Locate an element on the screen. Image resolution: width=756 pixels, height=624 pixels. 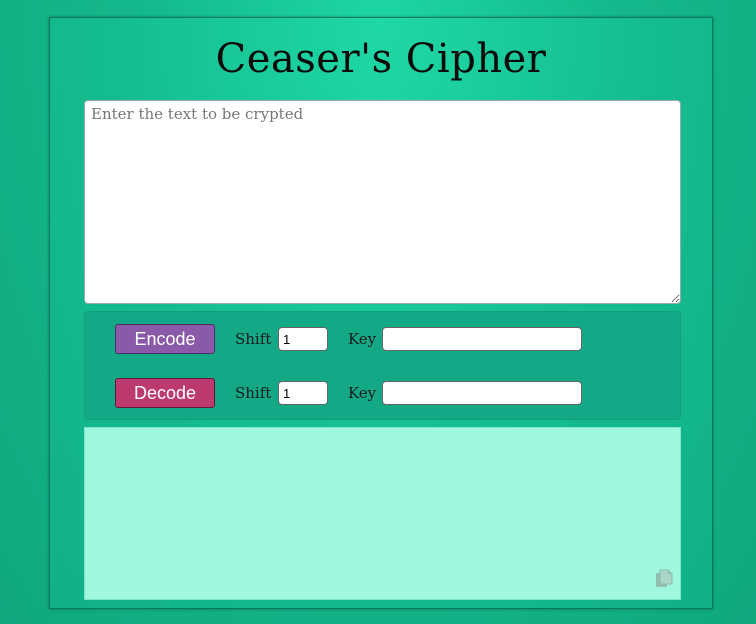
cipher-controls: Encode Shift Key Decode Shift Key is located at coordinates (382, 365).